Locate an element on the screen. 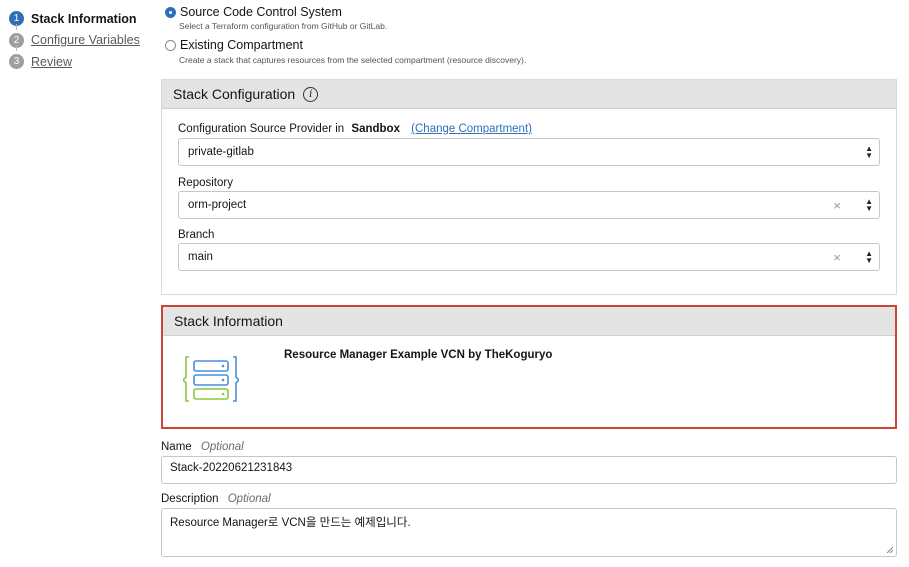 This screenshot has height=567, width=909. panel-header: Stack Information is located at coordinates (529, 321).